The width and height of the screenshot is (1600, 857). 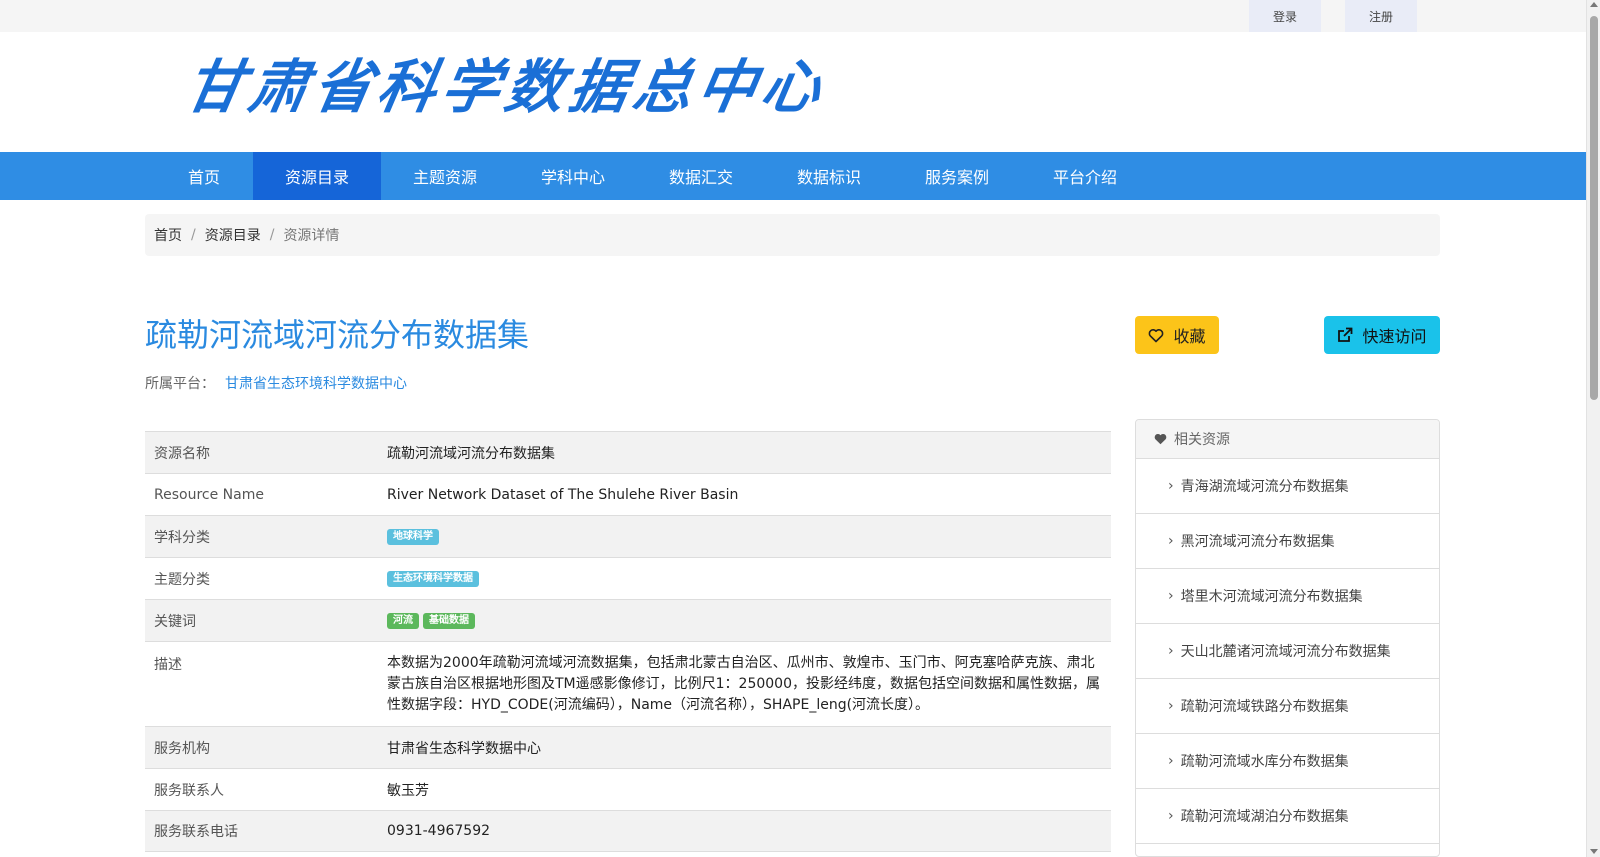 What do you see at coordinates (1594, 208) in the screenshot?
I see `scrollbar-thumb` at bounding box center [1594, 208].